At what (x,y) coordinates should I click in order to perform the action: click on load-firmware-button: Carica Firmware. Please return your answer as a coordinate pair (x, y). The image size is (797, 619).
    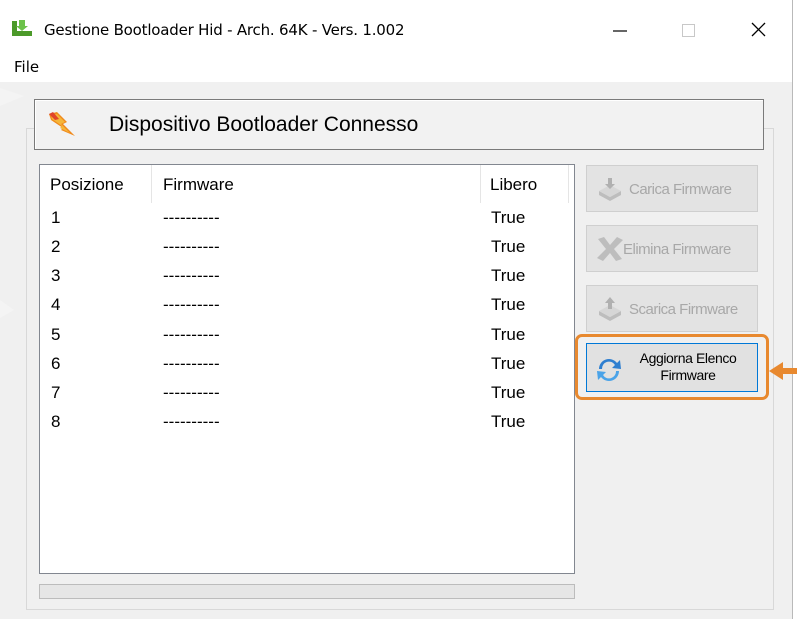
    Looking at the image, I should click on (672, 188).